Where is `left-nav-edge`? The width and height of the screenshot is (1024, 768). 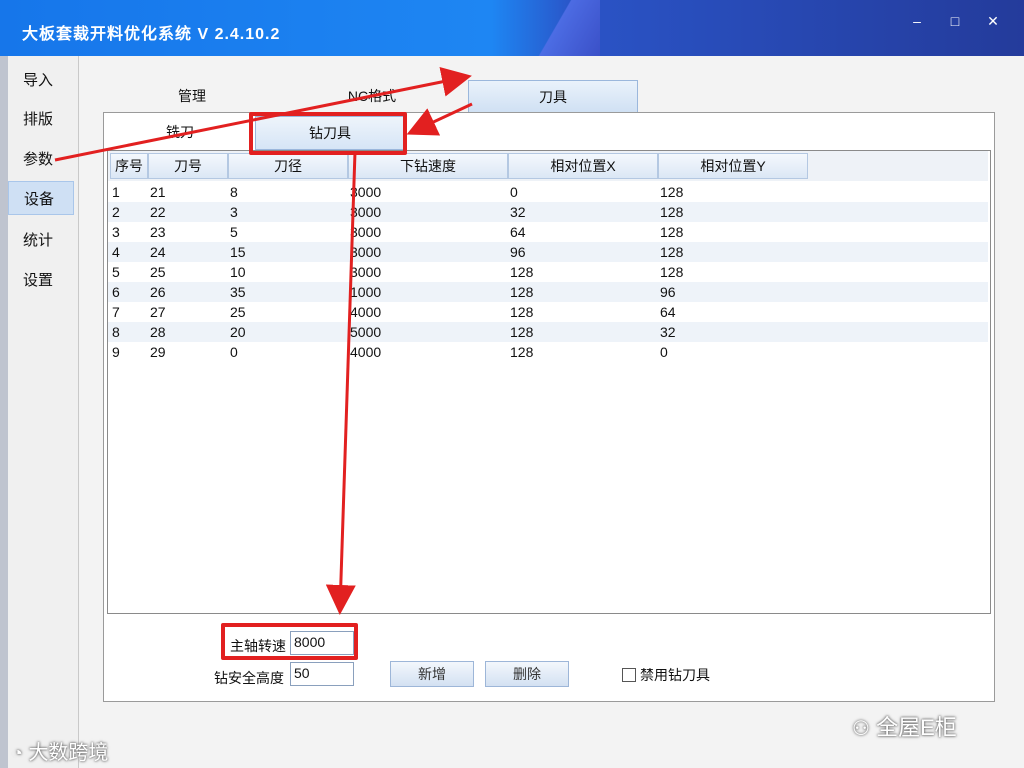
left-nav-edge is located at coordinates (4, 412).